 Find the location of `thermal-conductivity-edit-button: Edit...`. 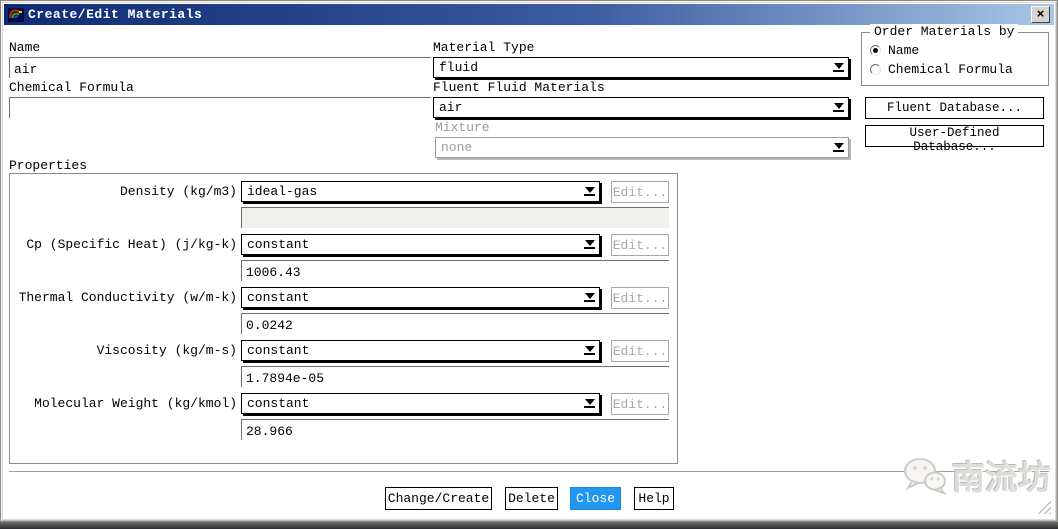

thermal-conductivity-edit-button: Edit... is located at coordinates (640, 298).